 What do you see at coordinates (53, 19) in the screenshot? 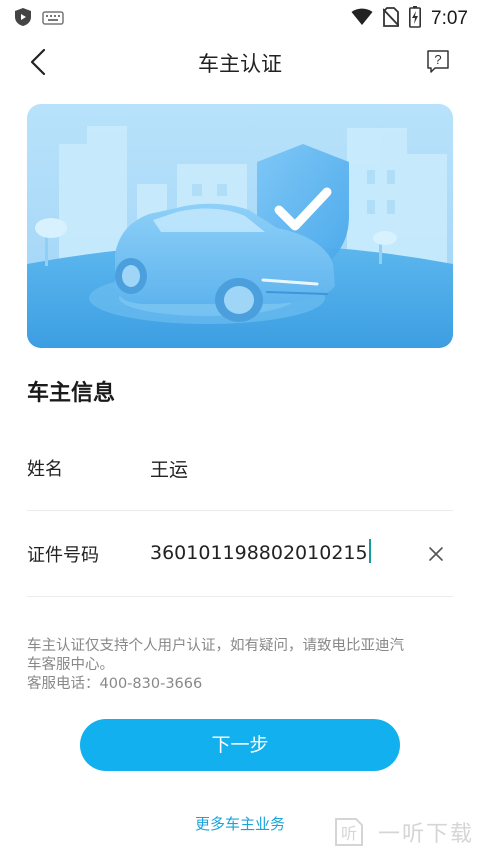
I see `keyboard-icon` at bounding box center [53, 19].